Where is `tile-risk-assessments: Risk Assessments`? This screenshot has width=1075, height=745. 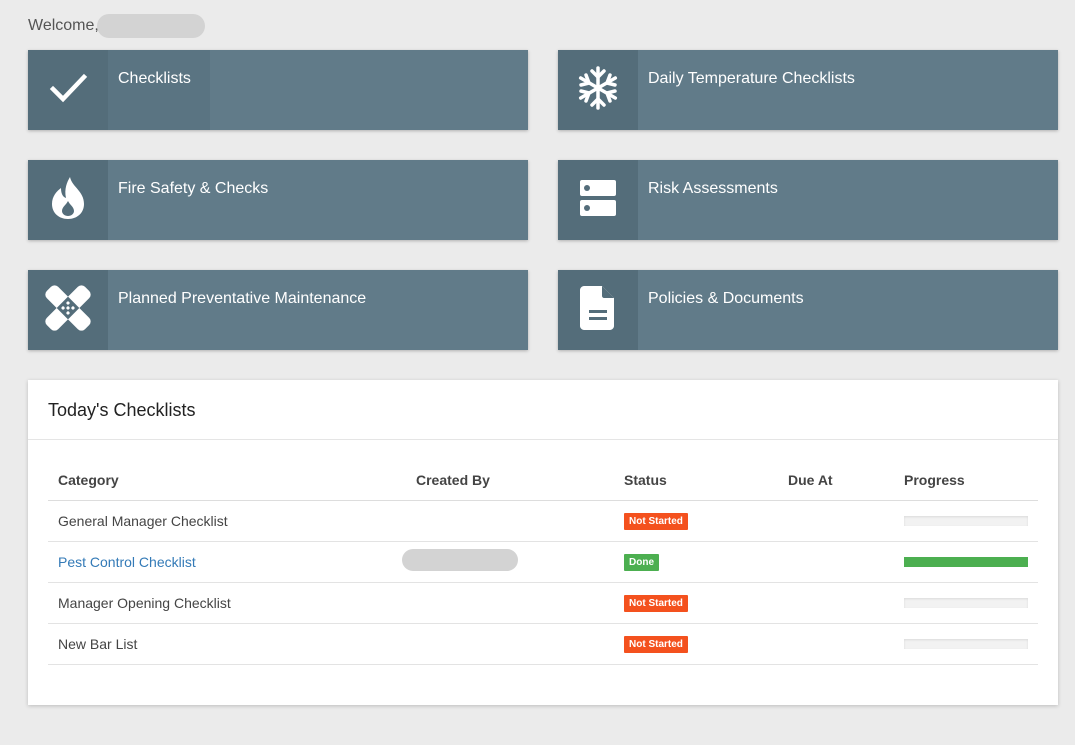 tile-risk-assessments: Risk Assessments is located at coordinates (808, 200).